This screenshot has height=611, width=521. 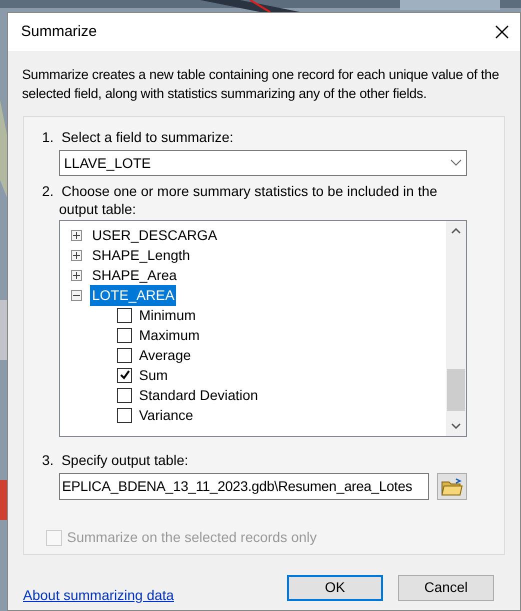 What do you see at coordinates (166, 415) in the screenshot?
I see `checkbox-label: Variance` at bounding box center [166, 415].